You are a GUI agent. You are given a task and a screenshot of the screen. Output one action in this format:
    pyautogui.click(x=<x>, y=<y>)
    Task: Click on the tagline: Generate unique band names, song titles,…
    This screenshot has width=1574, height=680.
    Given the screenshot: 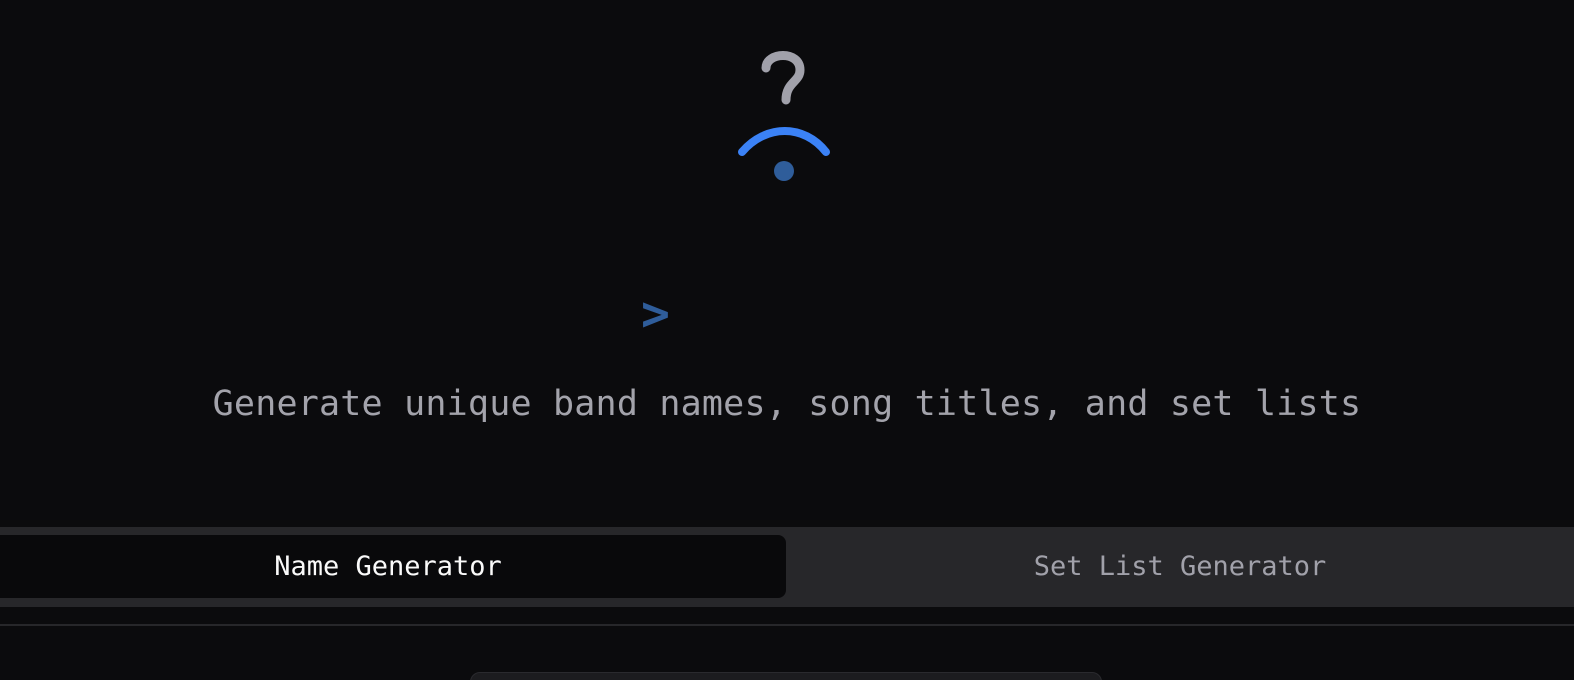 What is the action you would take?
    pyautogui.click(x=787, y=404)
    